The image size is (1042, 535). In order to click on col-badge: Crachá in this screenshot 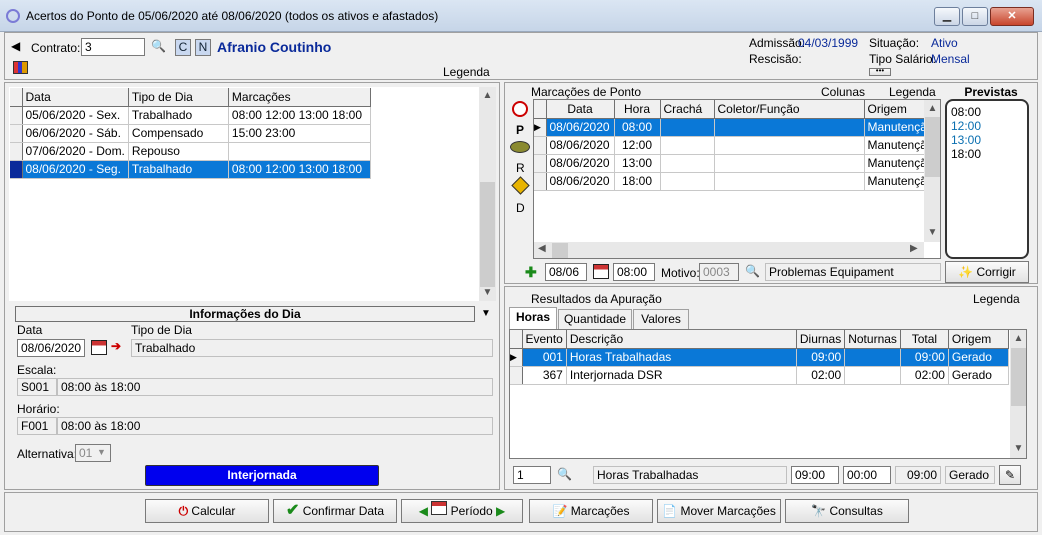, I will do `click(687, 109)`.